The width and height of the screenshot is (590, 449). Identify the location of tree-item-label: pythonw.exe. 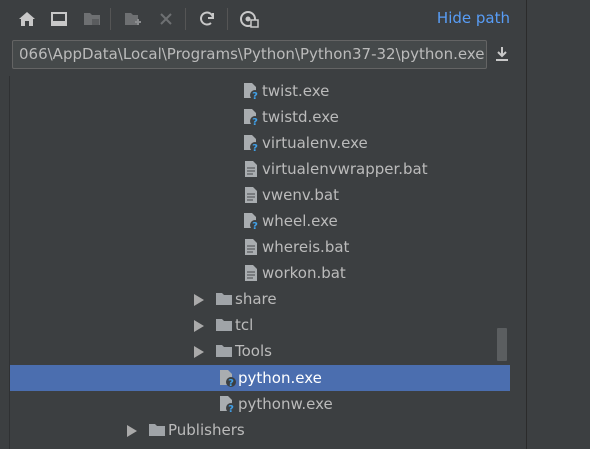
(285, 404).